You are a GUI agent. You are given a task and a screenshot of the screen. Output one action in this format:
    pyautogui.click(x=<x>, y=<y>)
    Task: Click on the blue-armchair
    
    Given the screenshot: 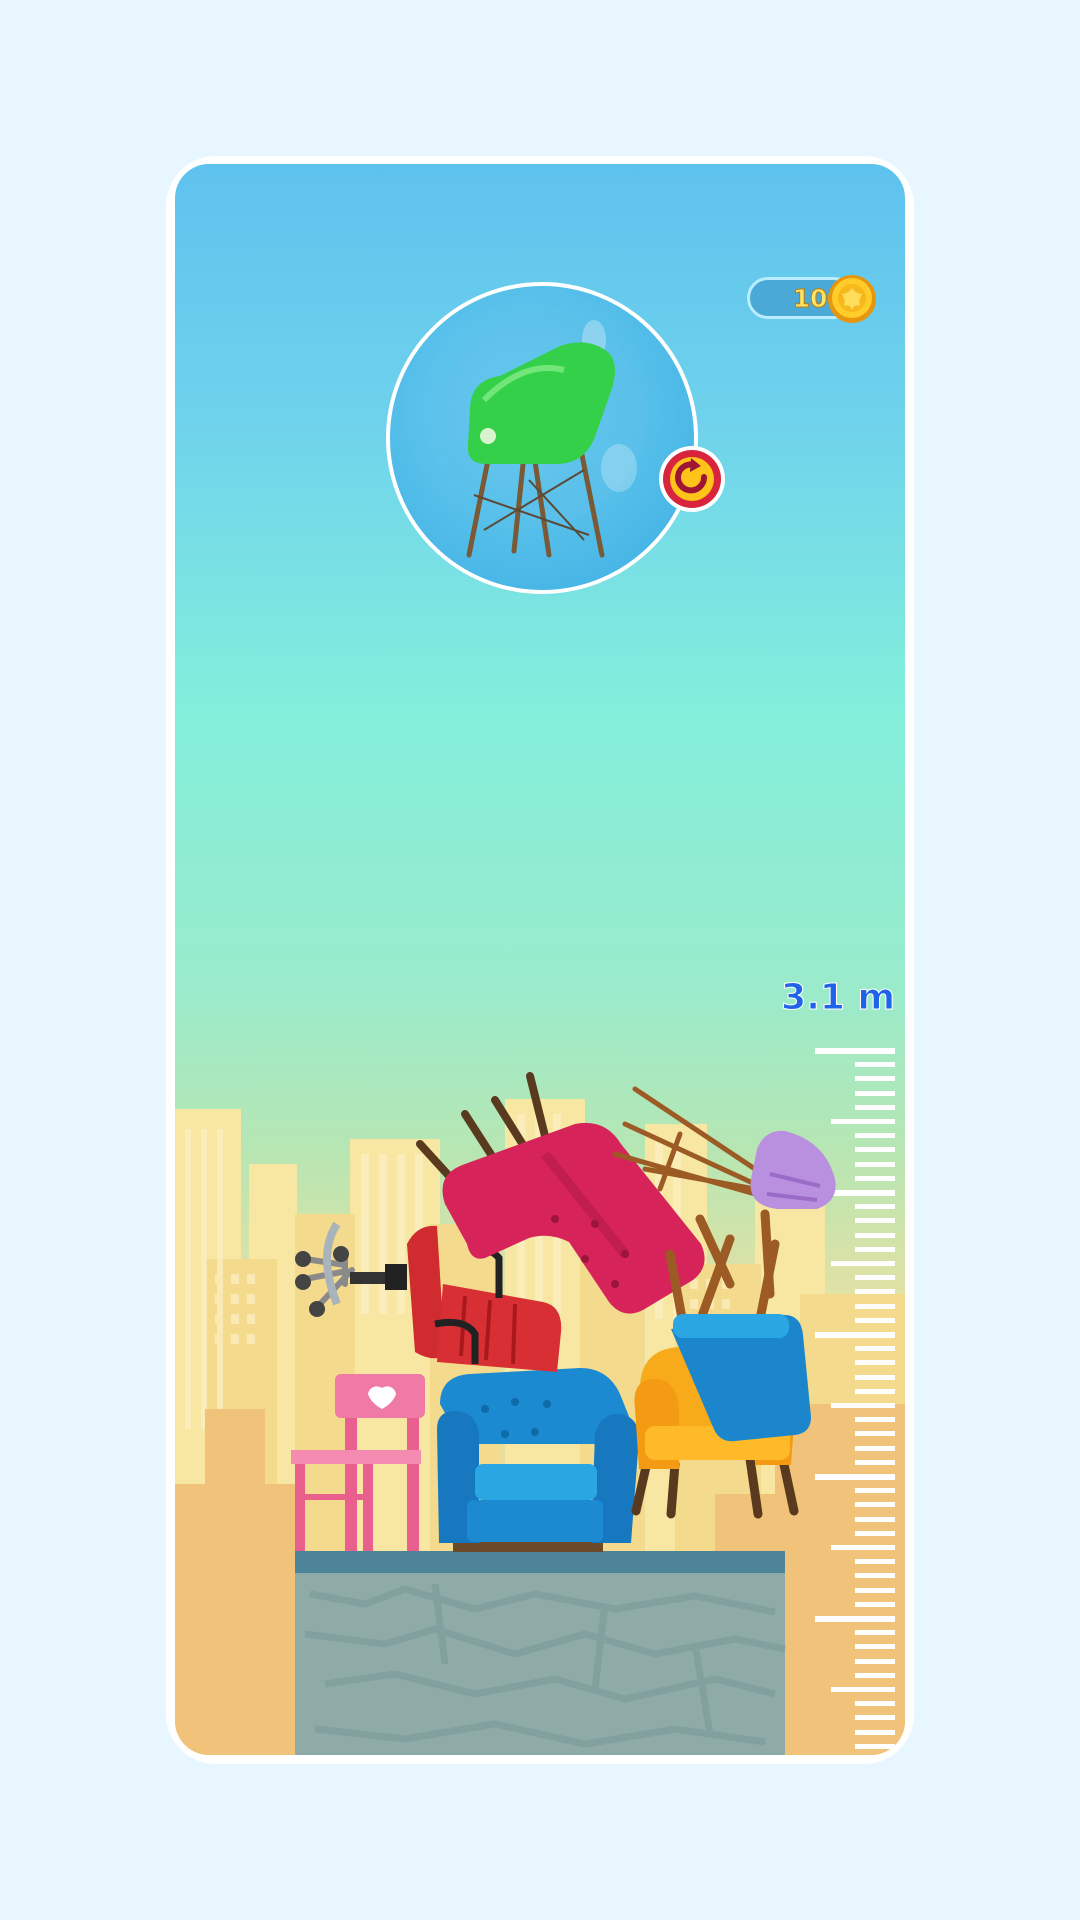 What is the action you would take?
    pyautogui.click(x=538, y=1460)
    